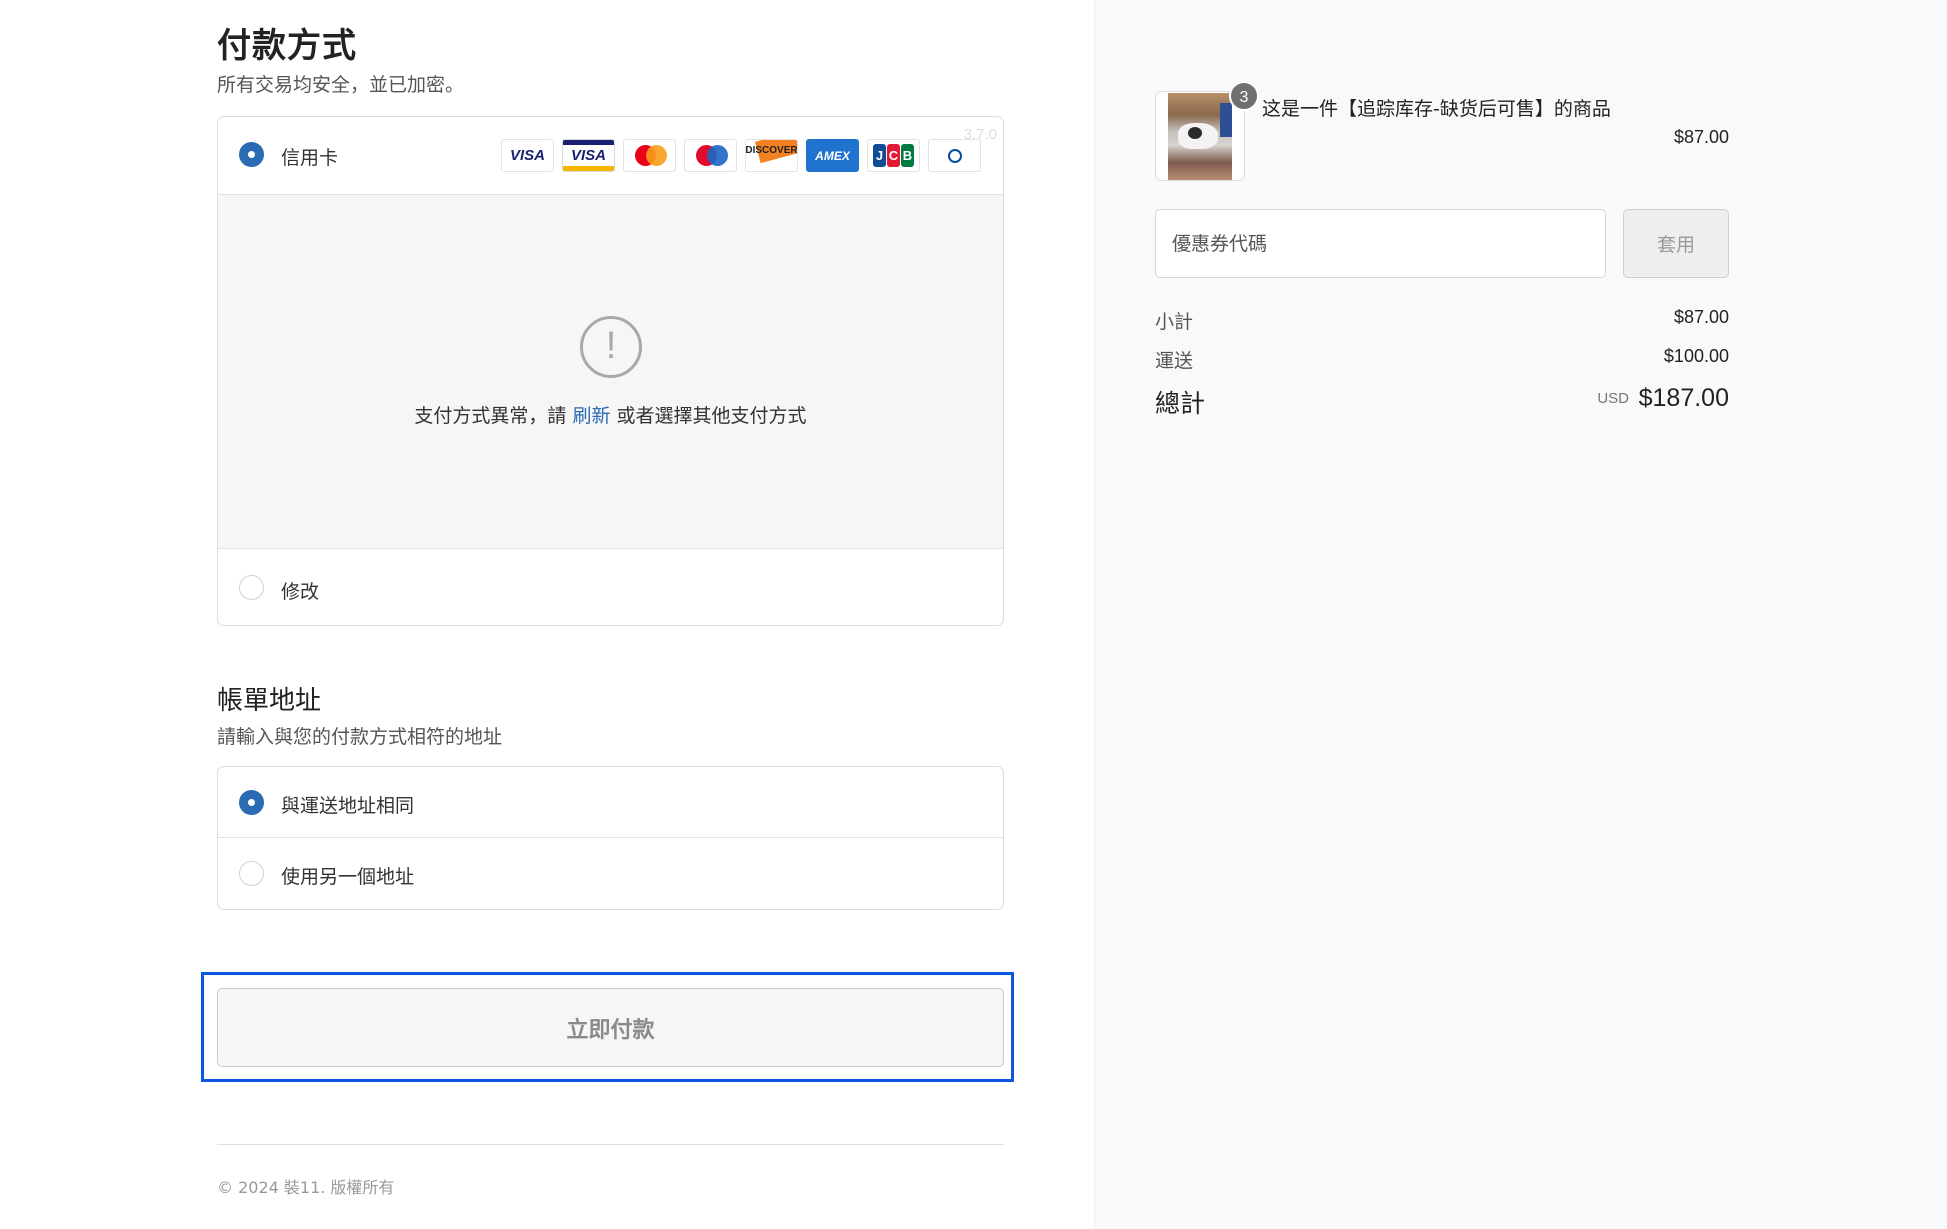 The height and width of the screenshot is (1229, 1947). Describe the element at coordinates (348, 877) in the screenshot. I see `different-address-label: 使用另一個地址` at that location.